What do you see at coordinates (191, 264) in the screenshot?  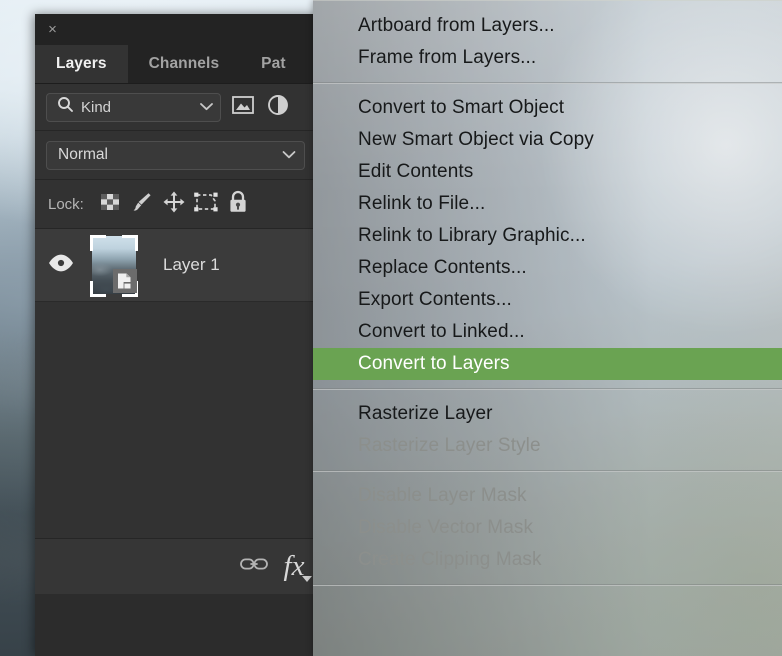 I see `layer-name-label: Layer 1` at bounding box center [191, 264].